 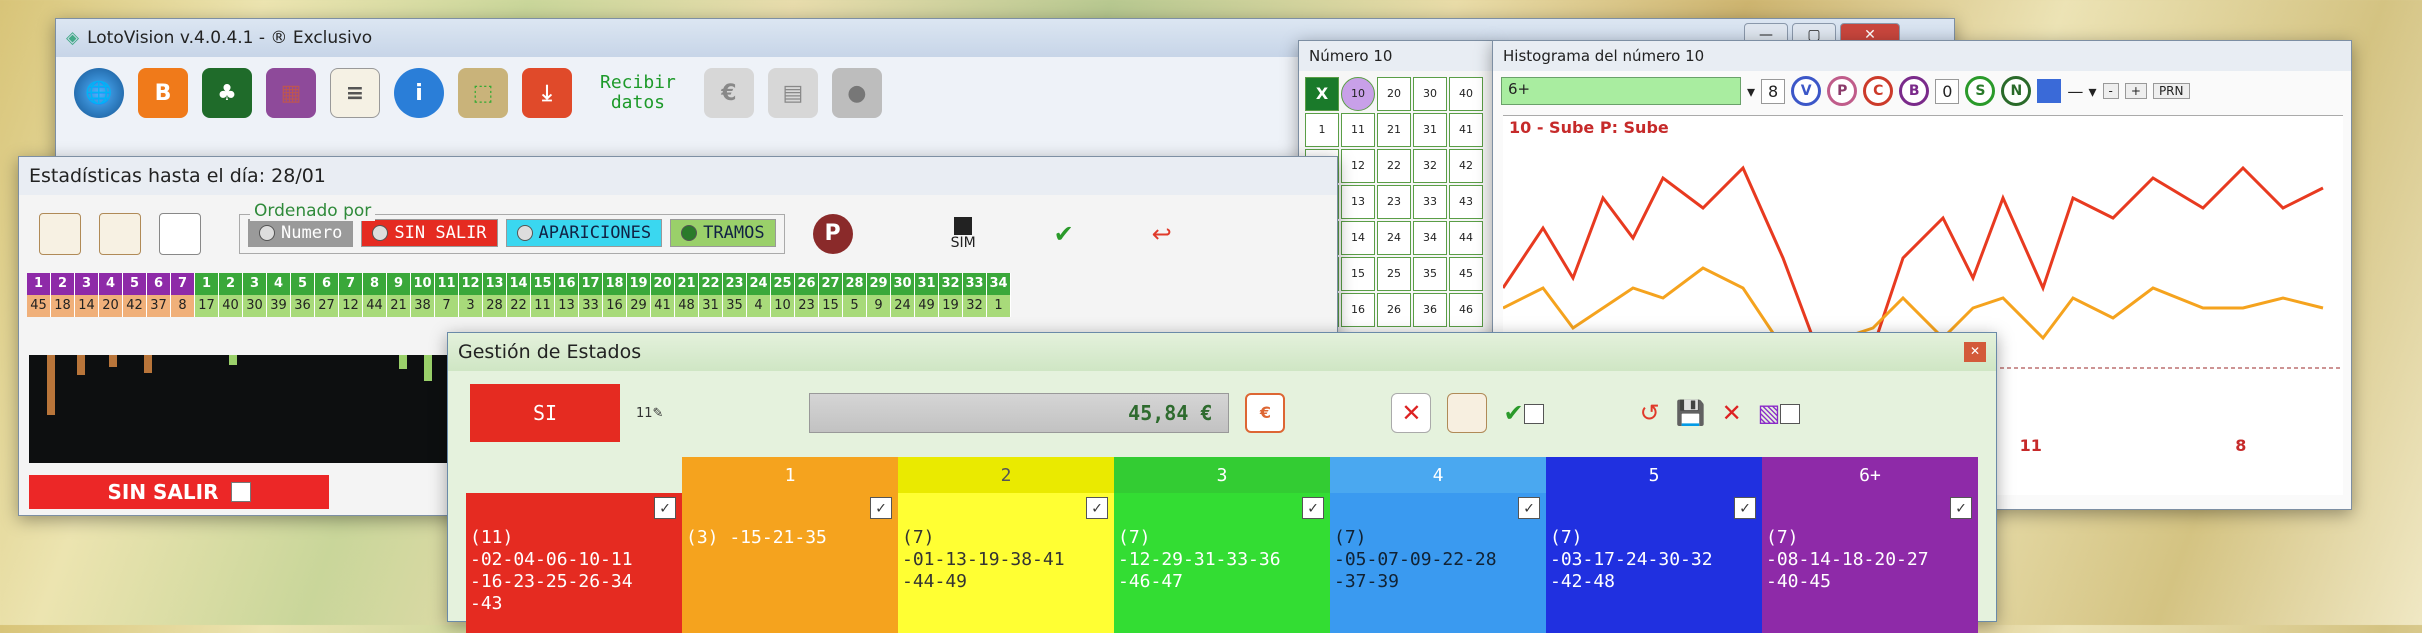 I want to click on v-button: V, so click(x=1806, y=91).